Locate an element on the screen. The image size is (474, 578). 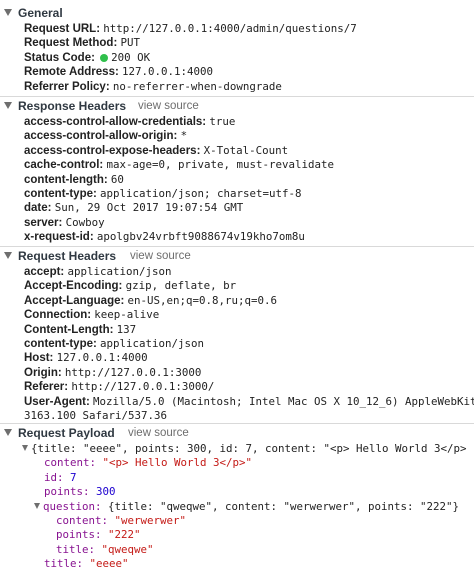
general-title: General is located at coordinates (40, 13).